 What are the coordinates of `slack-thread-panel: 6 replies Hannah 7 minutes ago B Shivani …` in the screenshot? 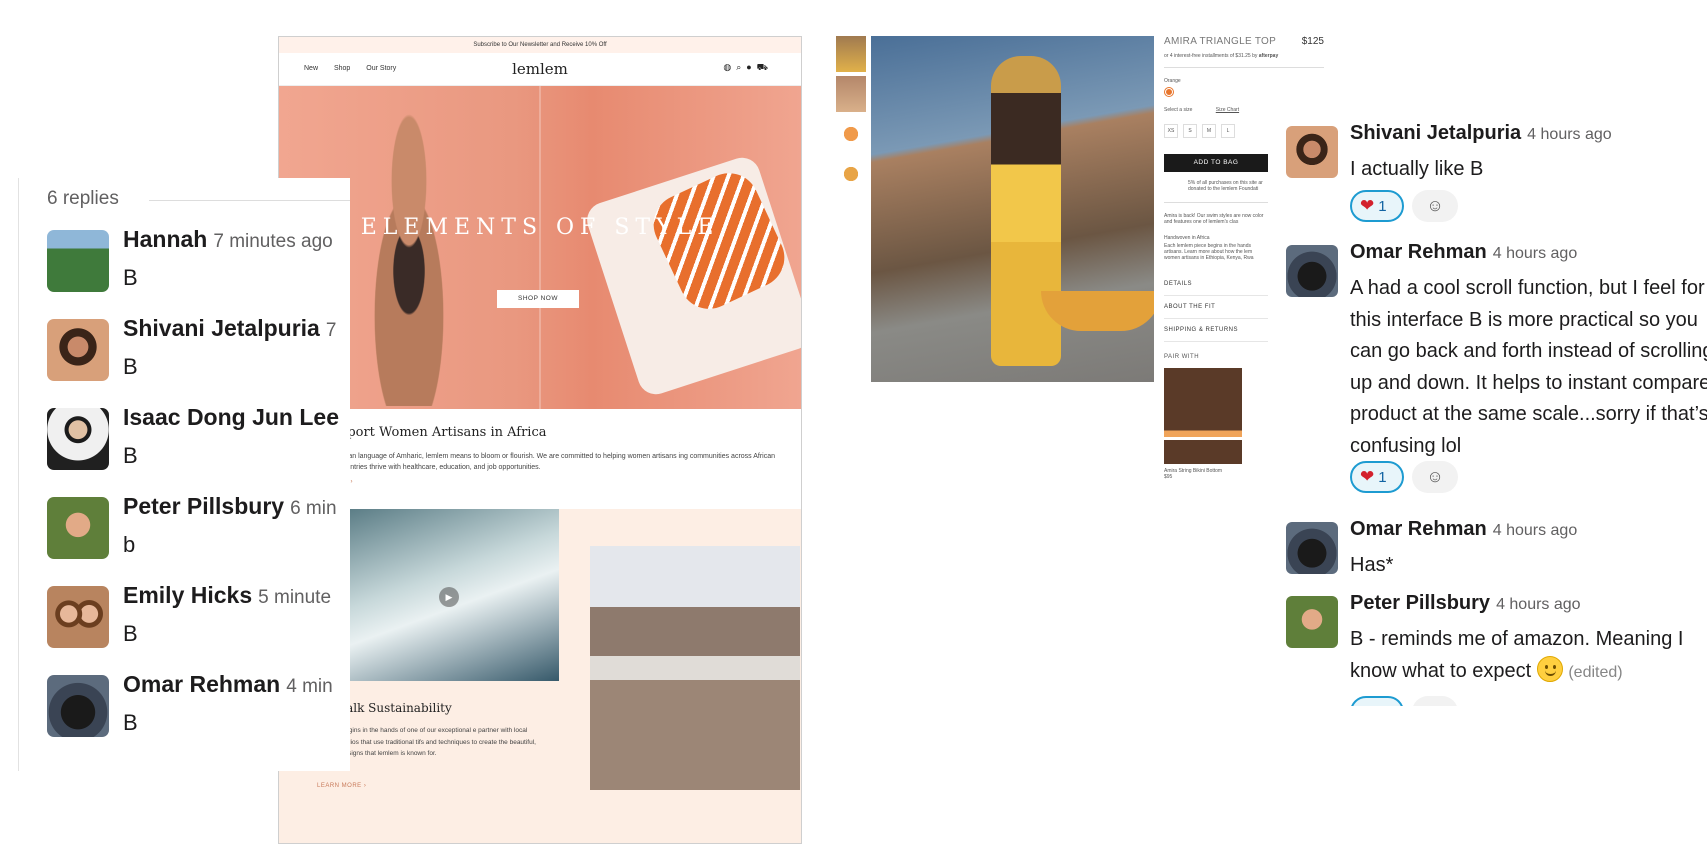 It's located at (184, 474).